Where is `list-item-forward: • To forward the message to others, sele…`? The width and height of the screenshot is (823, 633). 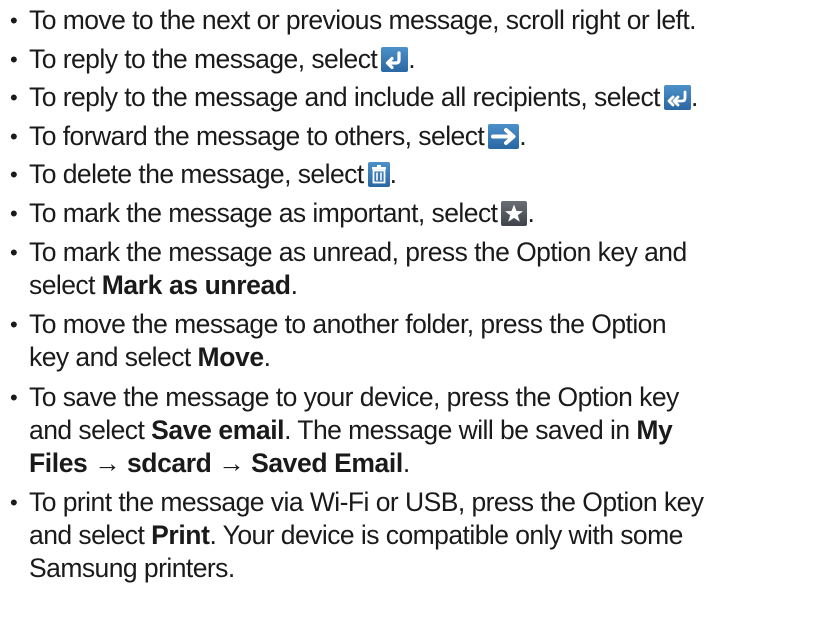
list-item-forward: • To forward the message to others, sele… is located at coordinates (416, 136).